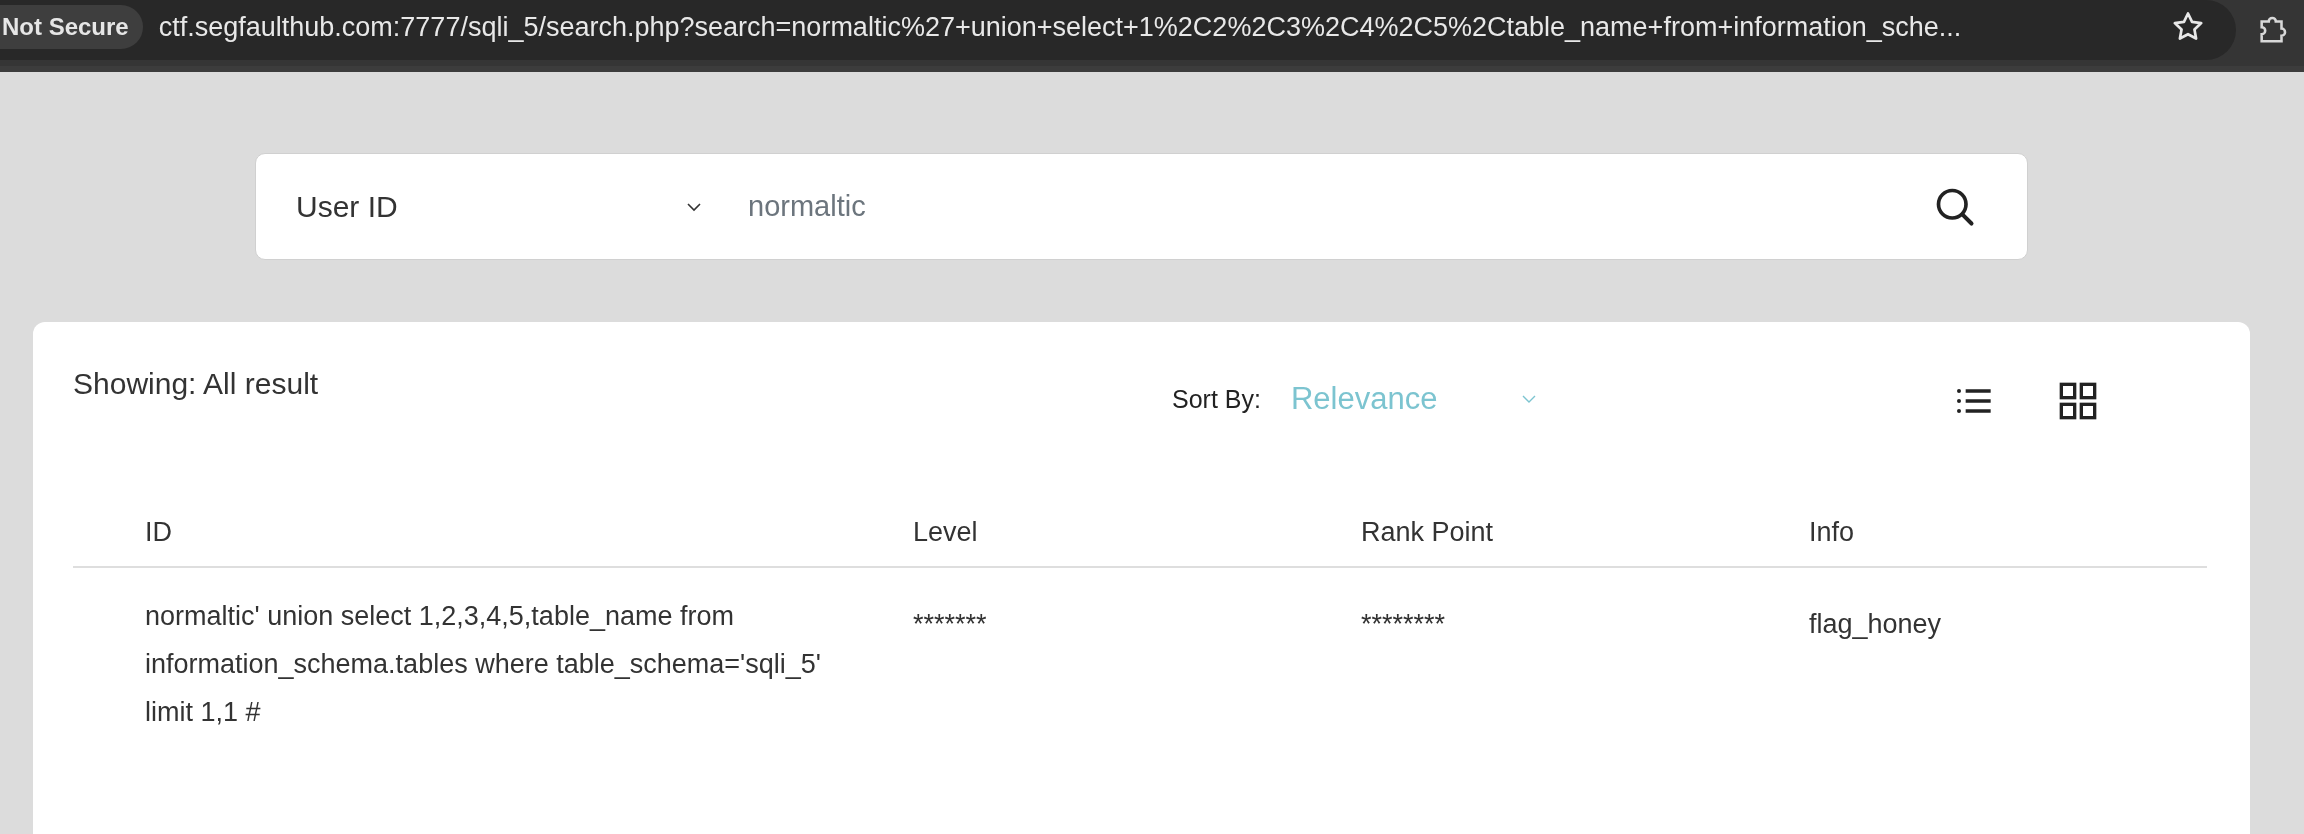 Image resolution: width=2304 pixels, height=834 pixels. Describe the element at coordinates (950, 624) in the screenshot. I see `table-cell-text: *******` at that location.